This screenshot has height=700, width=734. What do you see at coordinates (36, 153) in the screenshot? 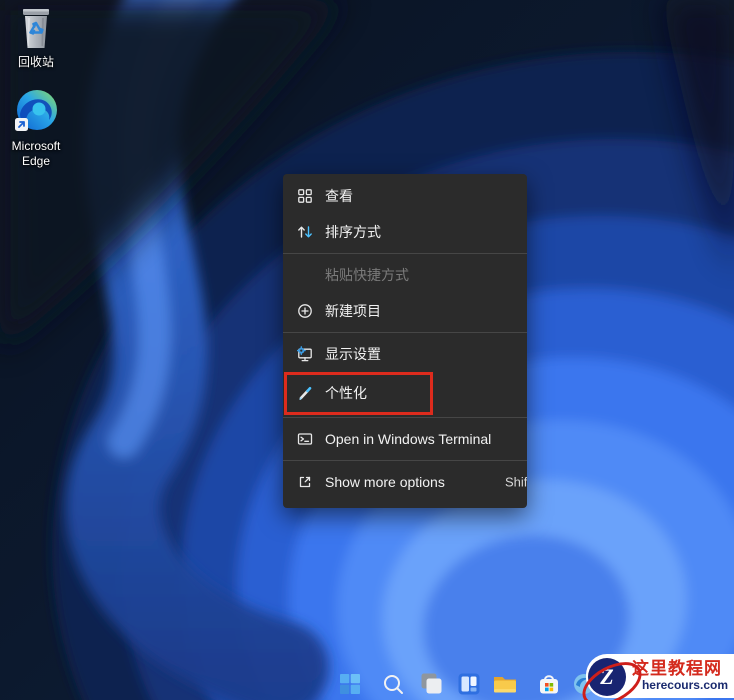
I see `desktop-icon-label: Microsoft Edge` at bounding box center [36, 153].